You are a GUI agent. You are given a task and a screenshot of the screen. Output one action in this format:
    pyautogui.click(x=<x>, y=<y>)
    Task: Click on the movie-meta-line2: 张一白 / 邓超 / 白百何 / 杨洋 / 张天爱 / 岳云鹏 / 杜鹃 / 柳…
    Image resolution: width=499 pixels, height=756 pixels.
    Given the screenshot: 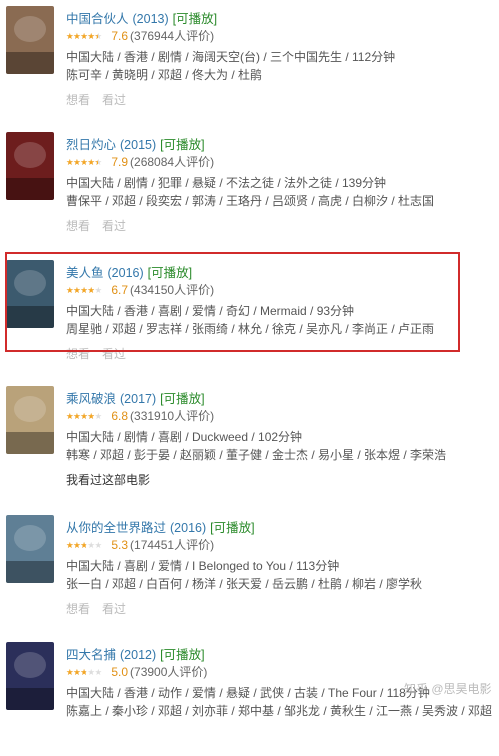 What is the action you would take?
    pyautogui.click(x=244, y=584)
    